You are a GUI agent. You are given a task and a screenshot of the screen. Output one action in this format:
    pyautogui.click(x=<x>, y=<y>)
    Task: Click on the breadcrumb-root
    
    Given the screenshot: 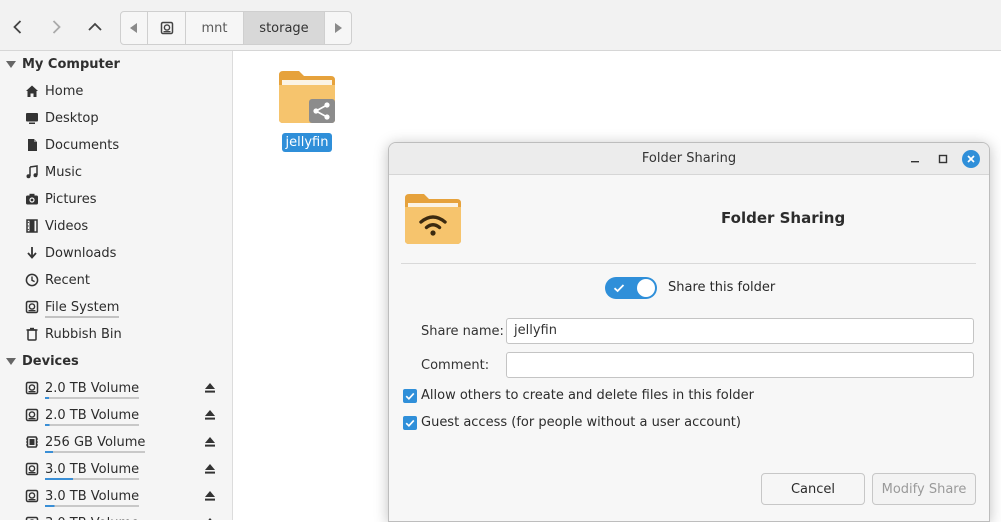 What is the action you would take?
    pyautogui.click(x=167, y=28)
    